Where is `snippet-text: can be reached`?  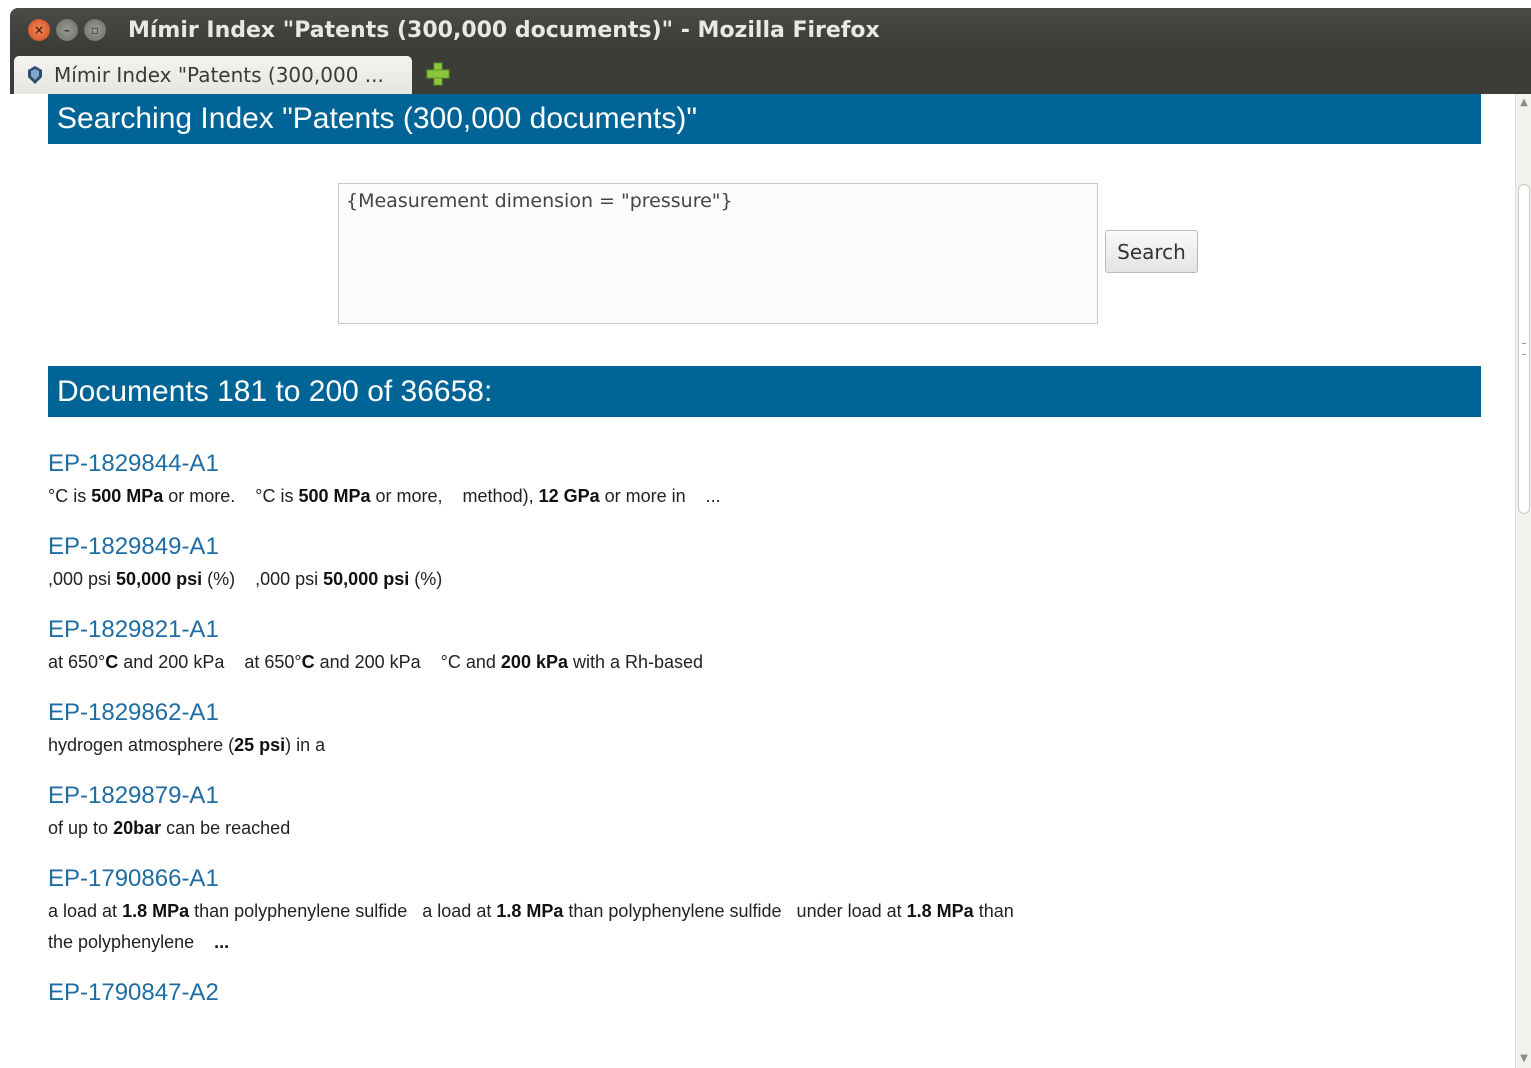 snippet-text: can be reached is located at coordinates (226, 828).